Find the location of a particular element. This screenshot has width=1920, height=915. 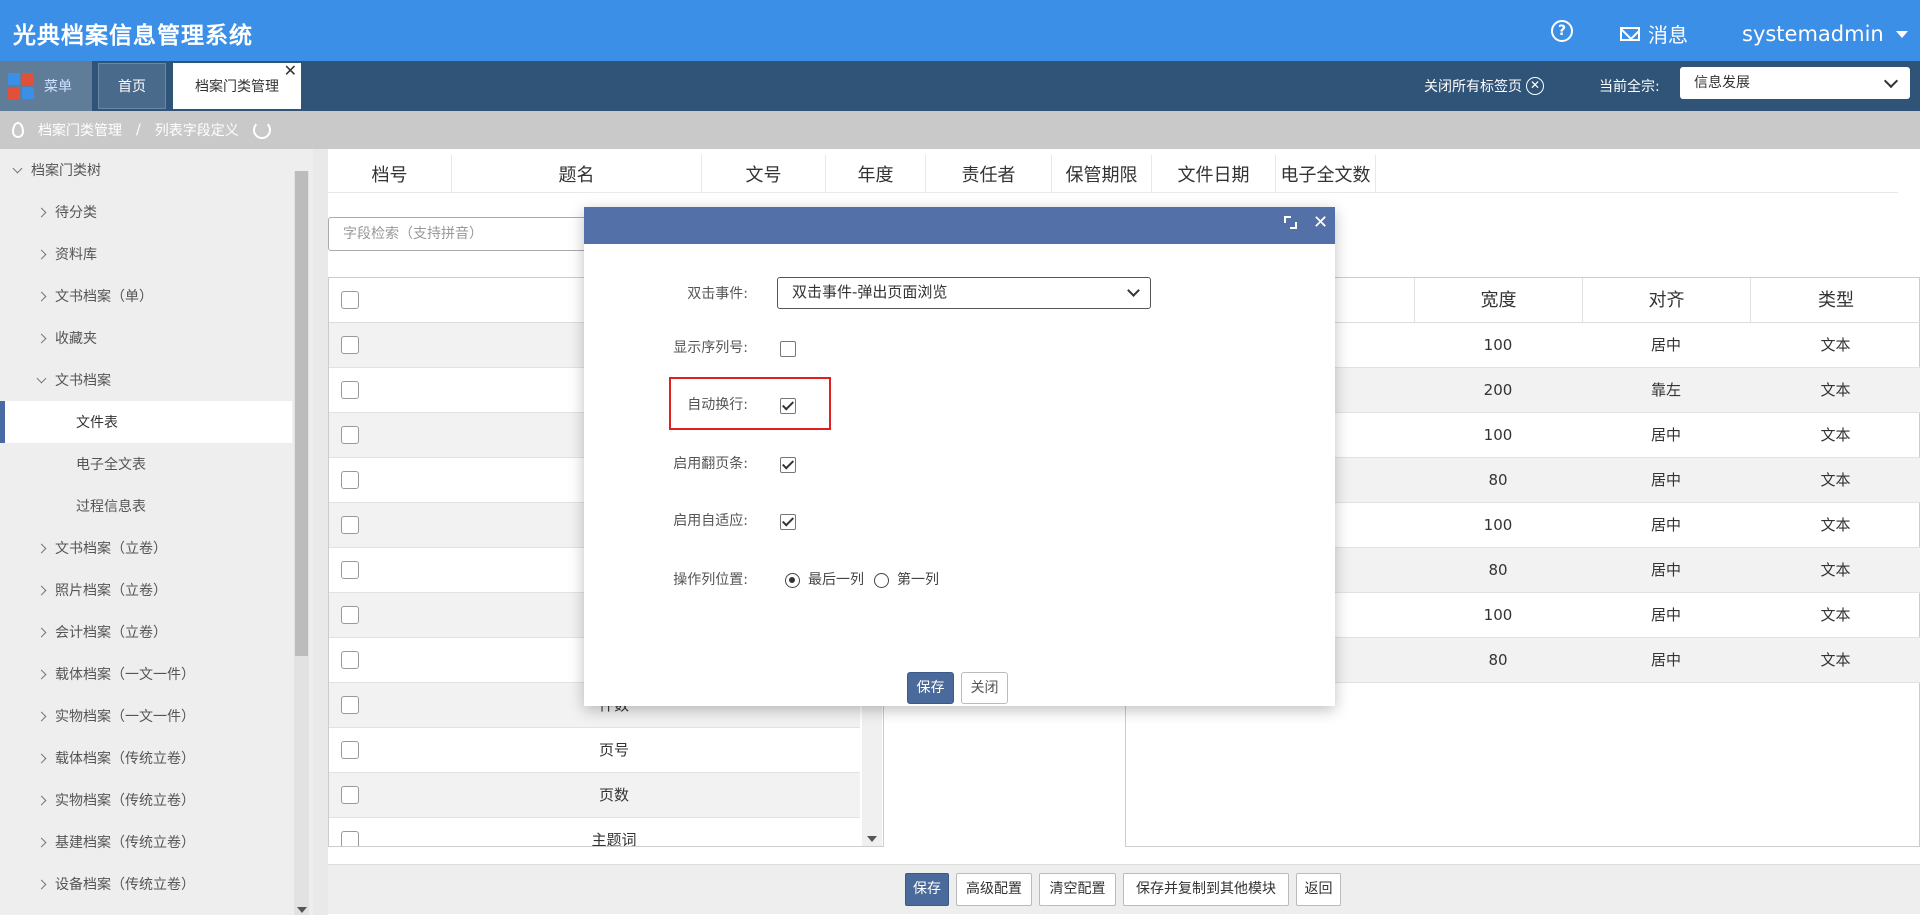

menu-button: 菜单 is located at coordinates (46, 86).